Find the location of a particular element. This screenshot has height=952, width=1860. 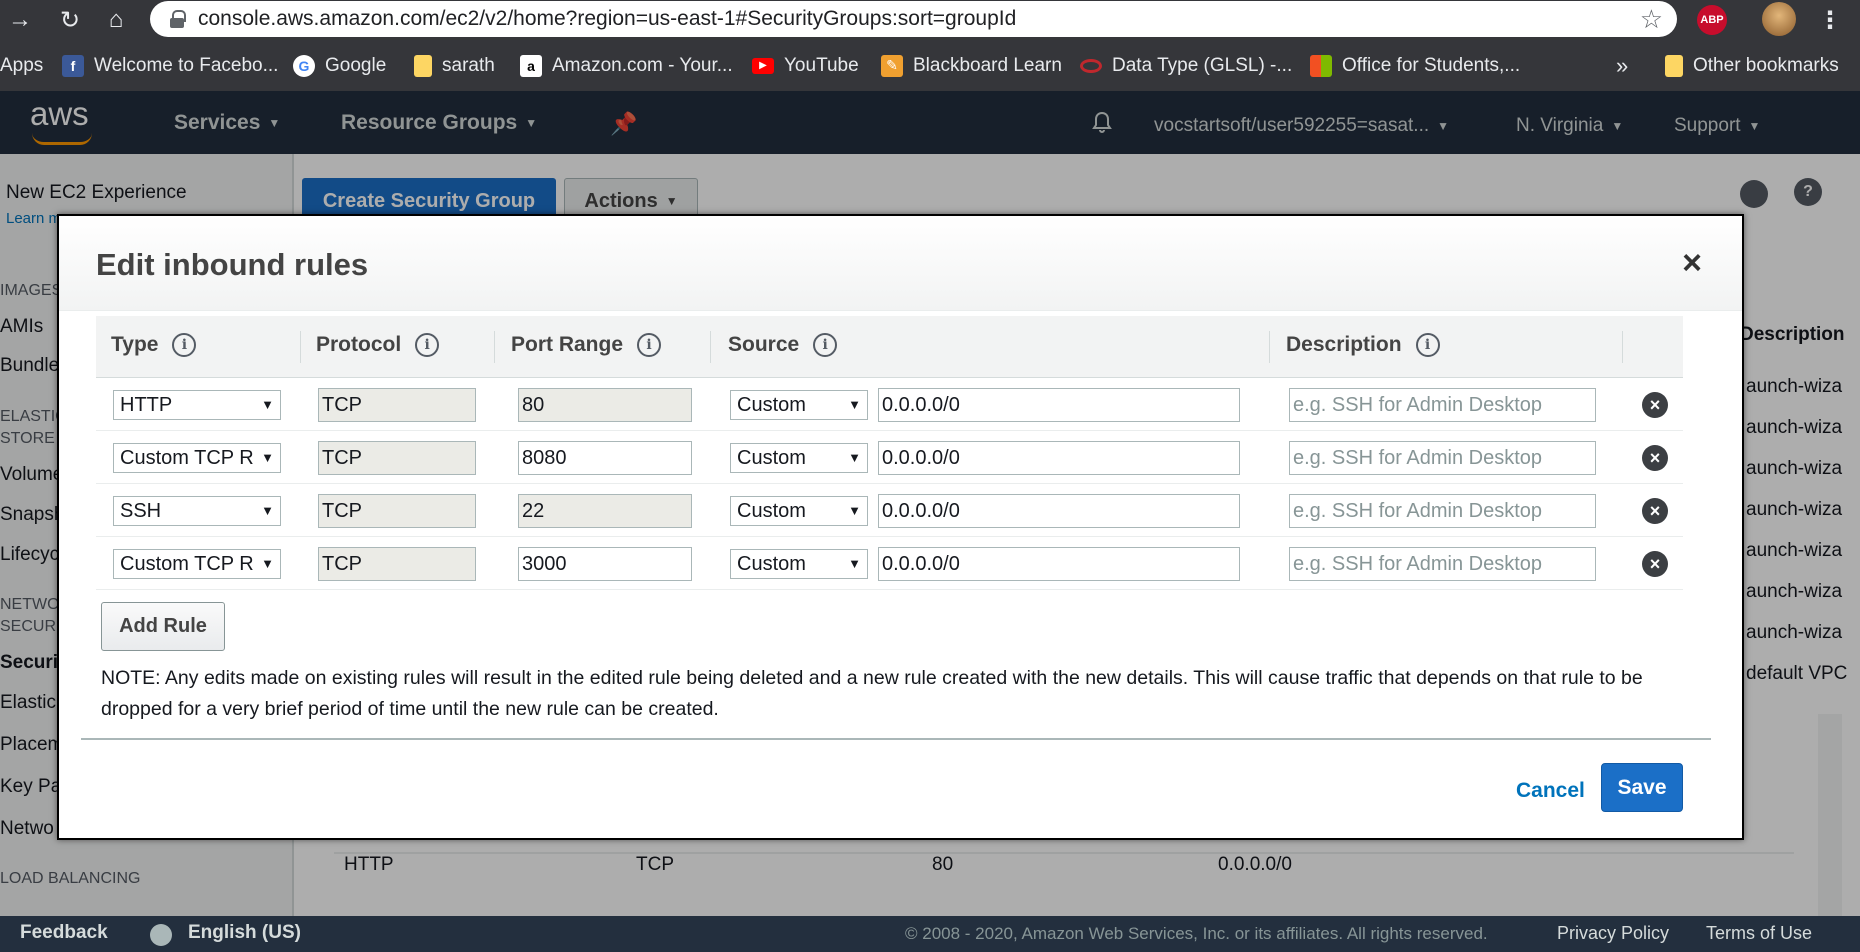

modal-header: Edit inbound rules × is located at coordinates (900, 263).